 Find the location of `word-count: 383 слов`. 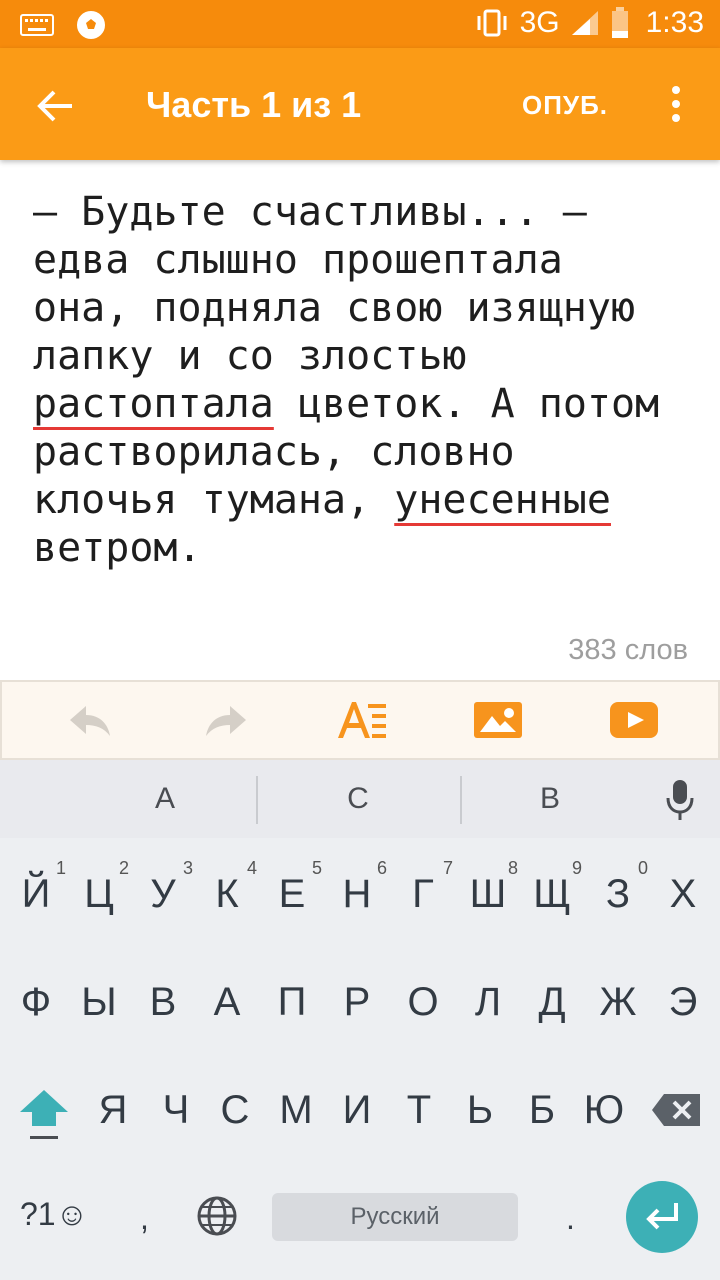

word-count: 383 слов is located at coordinates (628, 650).